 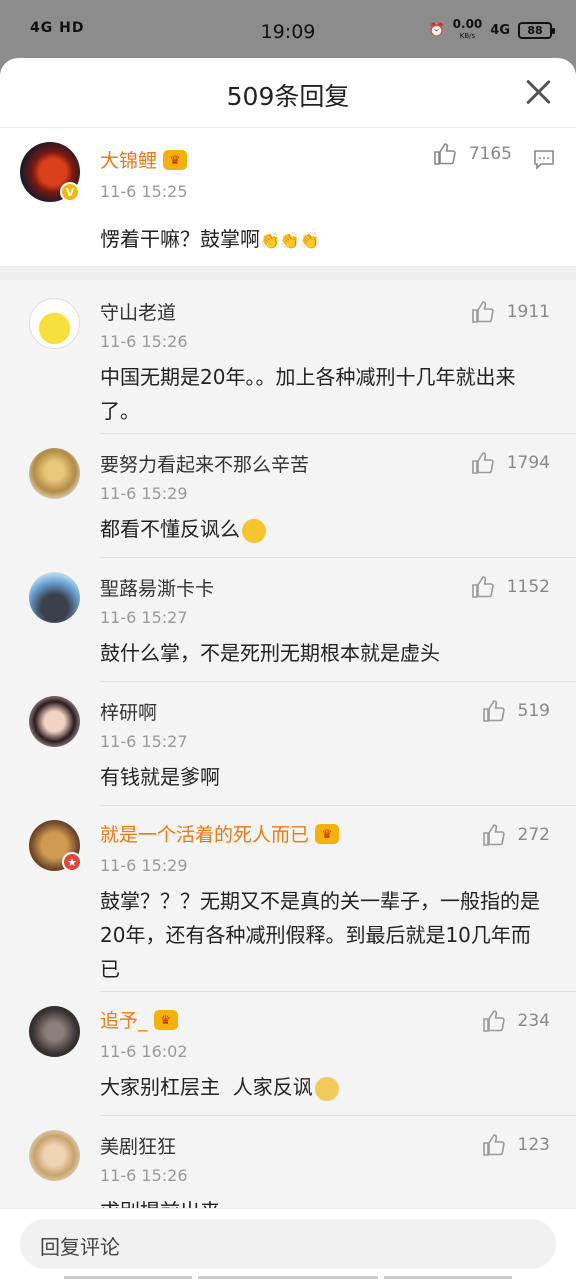 What do you see at coordinates (472, 154) in the screenshot?
I see `like-button: 7165` at bounding box center [472, 154].